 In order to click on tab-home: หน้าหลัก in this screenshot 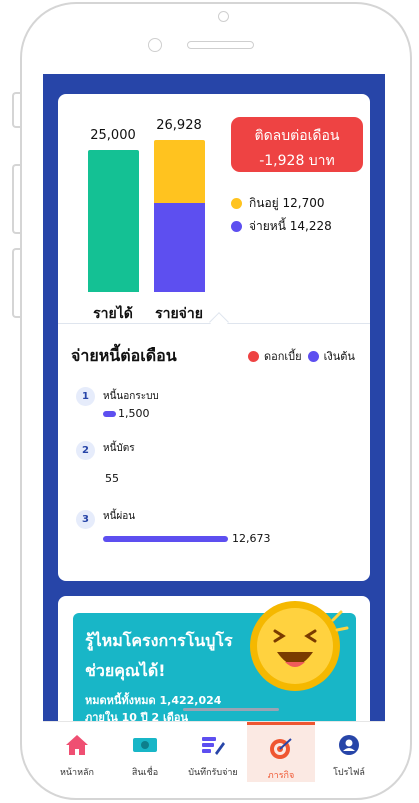, I will do `click(77, 752)`.